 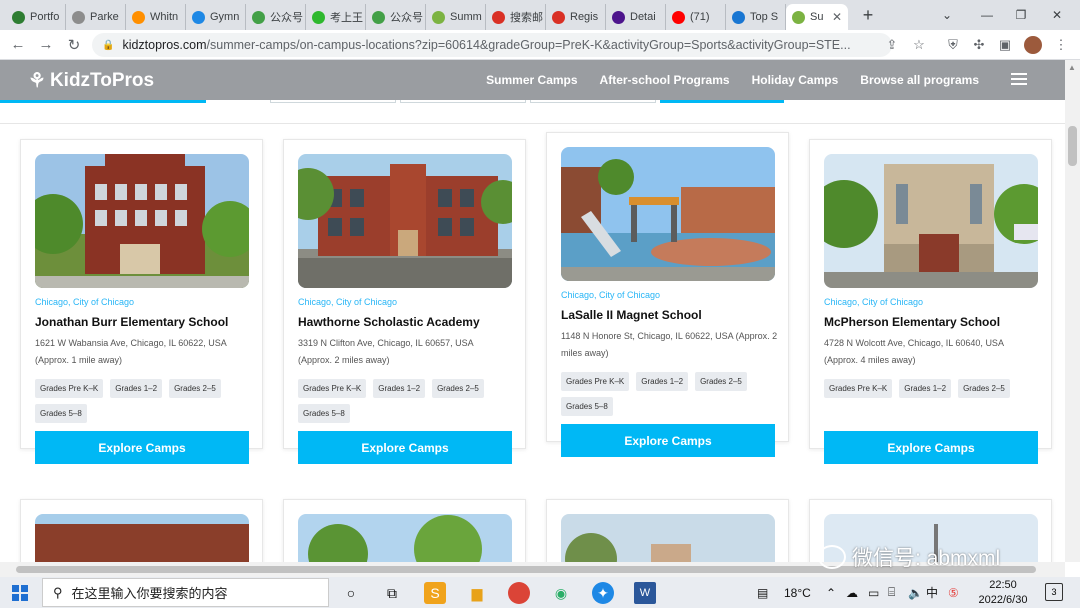 What do you see at coordinates (953, 592) in the screenshot?
I see `sogou-ime-icon: ⑤` at bounding box center [953, 592].